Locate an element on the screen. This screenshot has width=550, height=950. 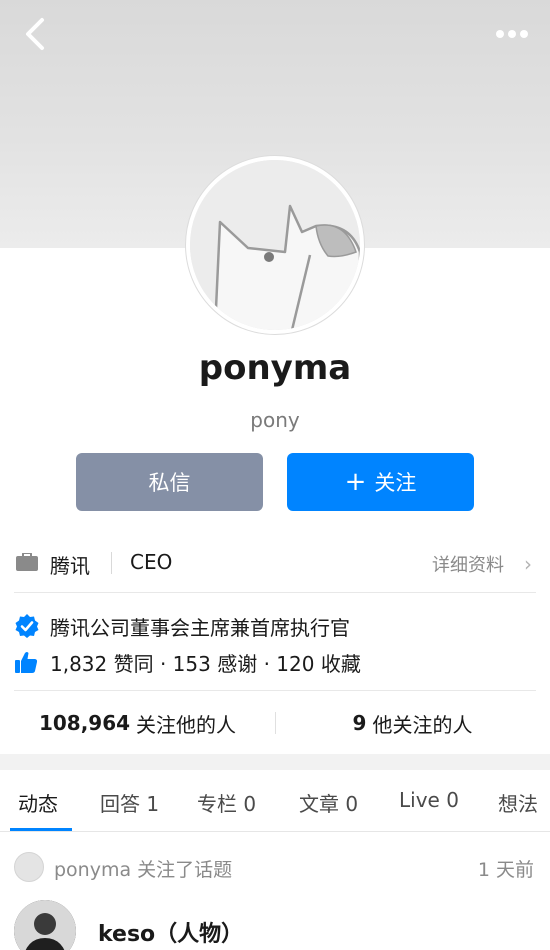
profile-tabs: 动态 回答 1 专栏 0 文章 0 Live 0 想法 is located at coordinates (275, 801).